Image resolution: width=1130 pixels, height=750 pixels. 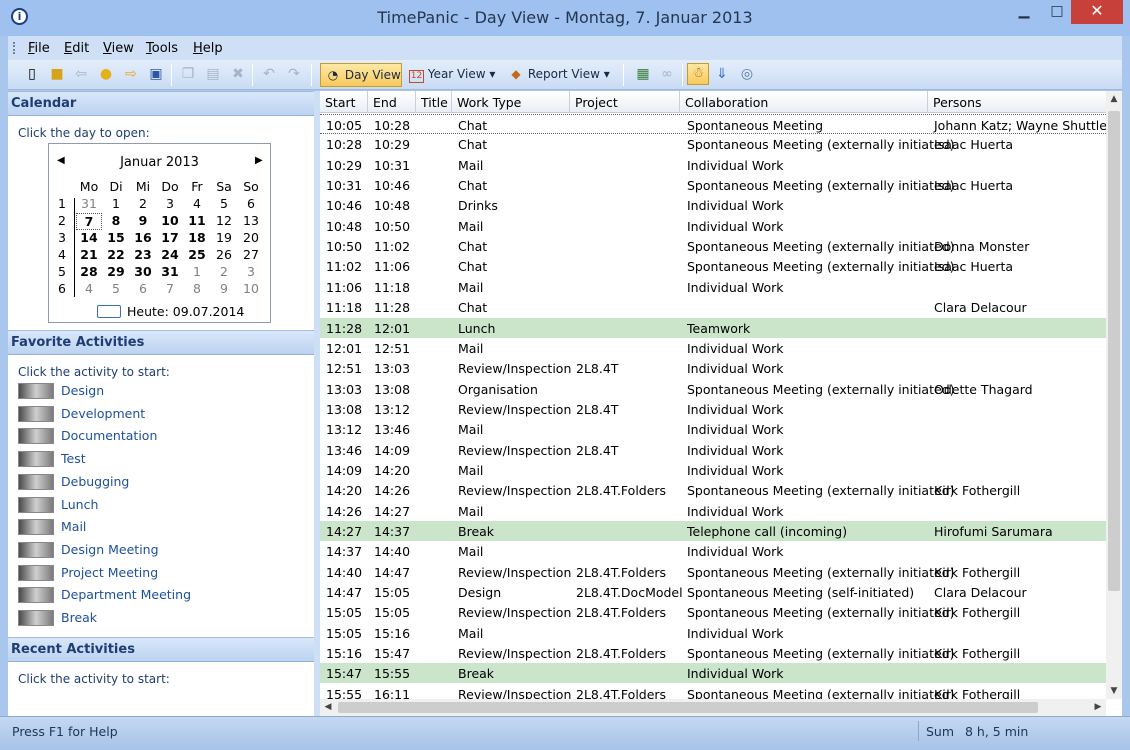 What do you see at coordinates (89, 271) in the screenshot?
I see `calendar-day: 28` at bounding box center [89, 271].